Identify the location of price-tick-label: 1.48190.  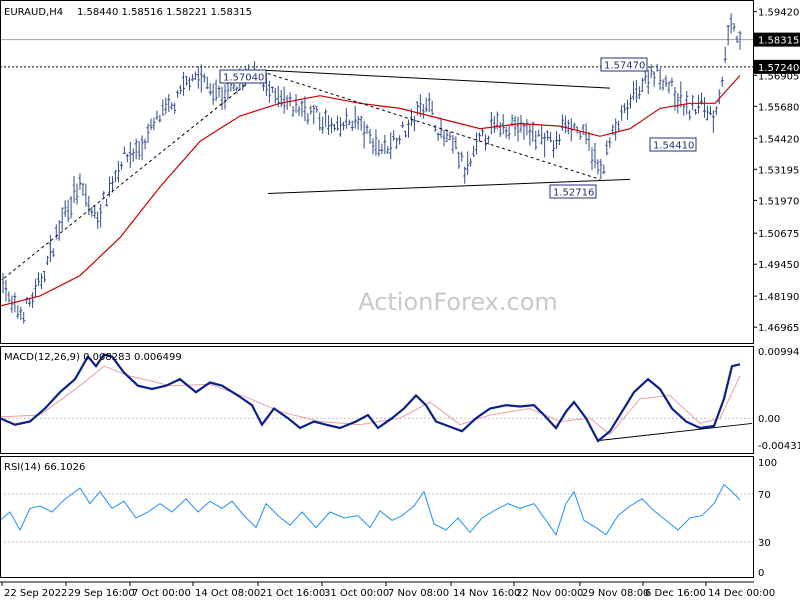
(778, 297).